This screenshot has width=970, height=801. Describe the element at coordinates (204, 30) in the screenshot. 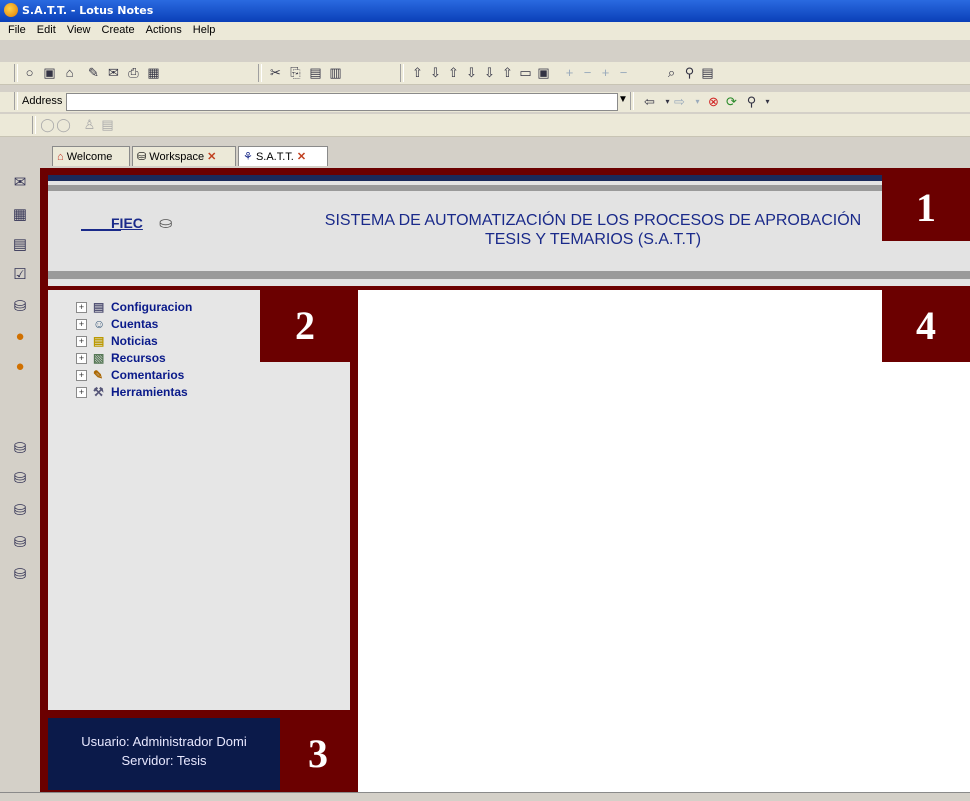

I see `menu-help: Help` at that location.